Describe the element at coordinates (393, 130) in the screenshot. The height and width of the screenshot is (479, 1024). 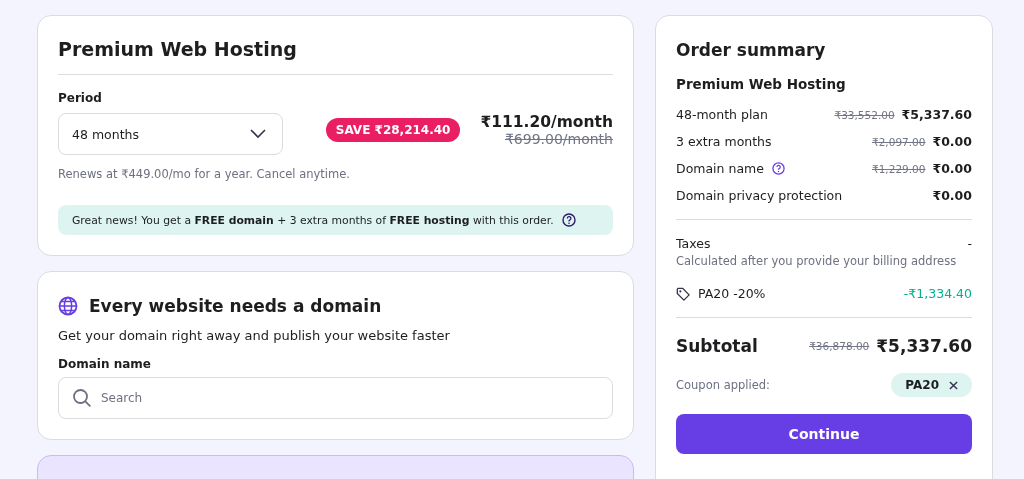
I see `savings-badge: SAVE ₹28,214.40` at that location.